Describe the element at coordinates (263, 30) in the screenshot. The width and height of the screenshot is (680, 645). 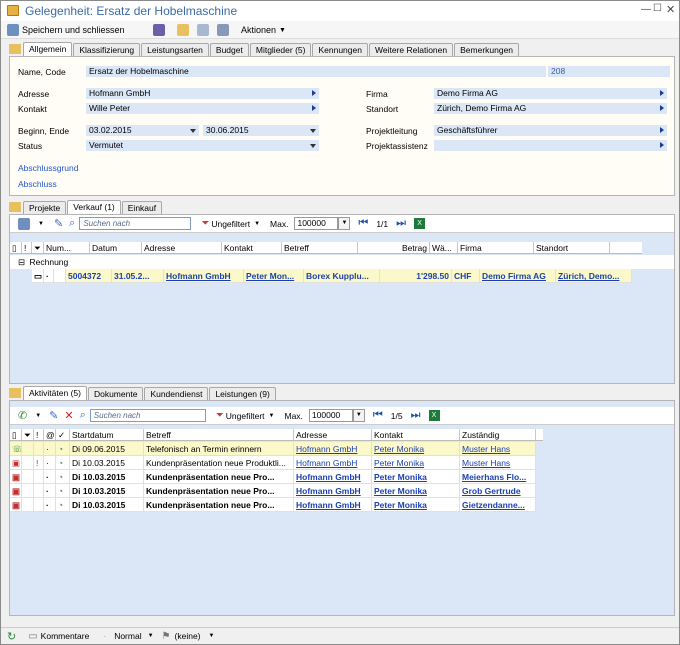
I see `actions-menu: Aktionen ▼` at that location.